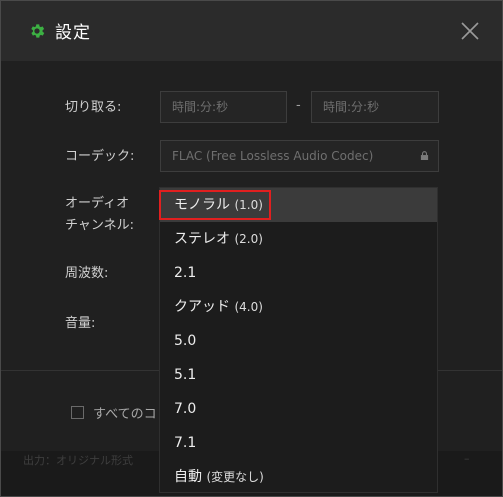 This screenshot has width=503, height=497. I want to click on cut-label: 切り取る:, so click(93, 107).